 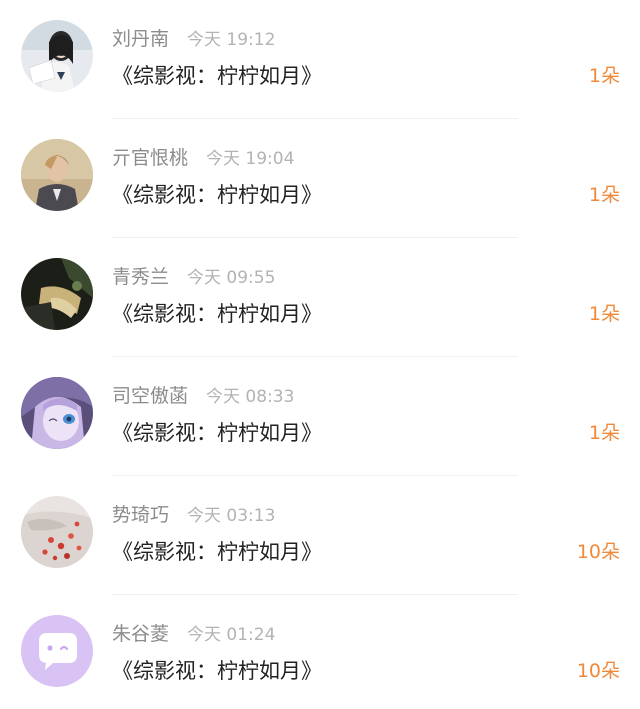 I want to click on item-meta: 青秀兰 今天 09:55, so click(x=193, y=277).